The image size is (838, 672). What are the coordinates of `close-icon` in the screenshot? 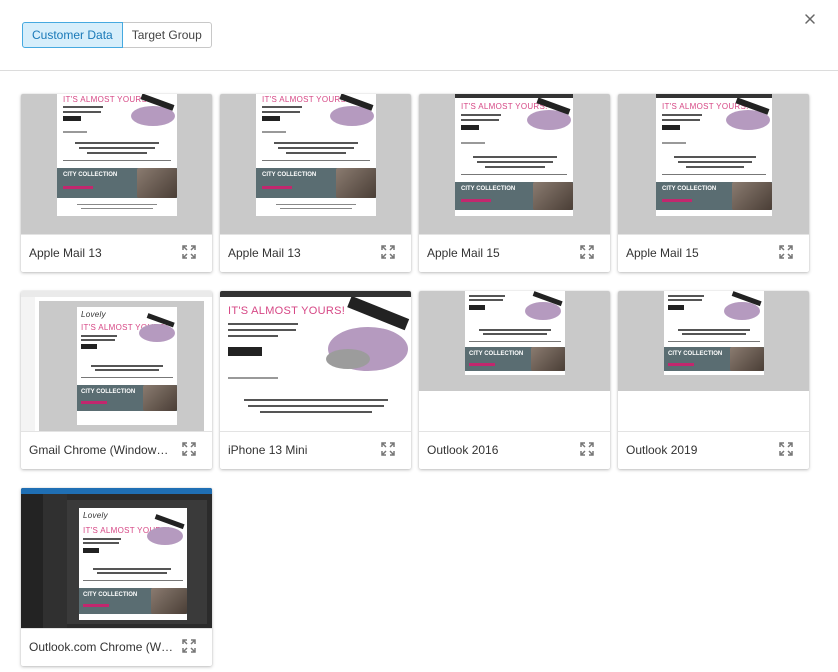 It's located at (810, 19).